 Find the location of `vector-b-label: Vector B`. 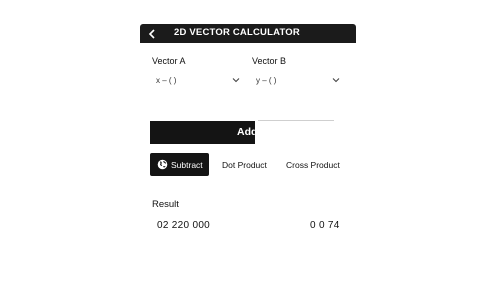

vector-b-label: Vector B is located at coordinates (269, 61).